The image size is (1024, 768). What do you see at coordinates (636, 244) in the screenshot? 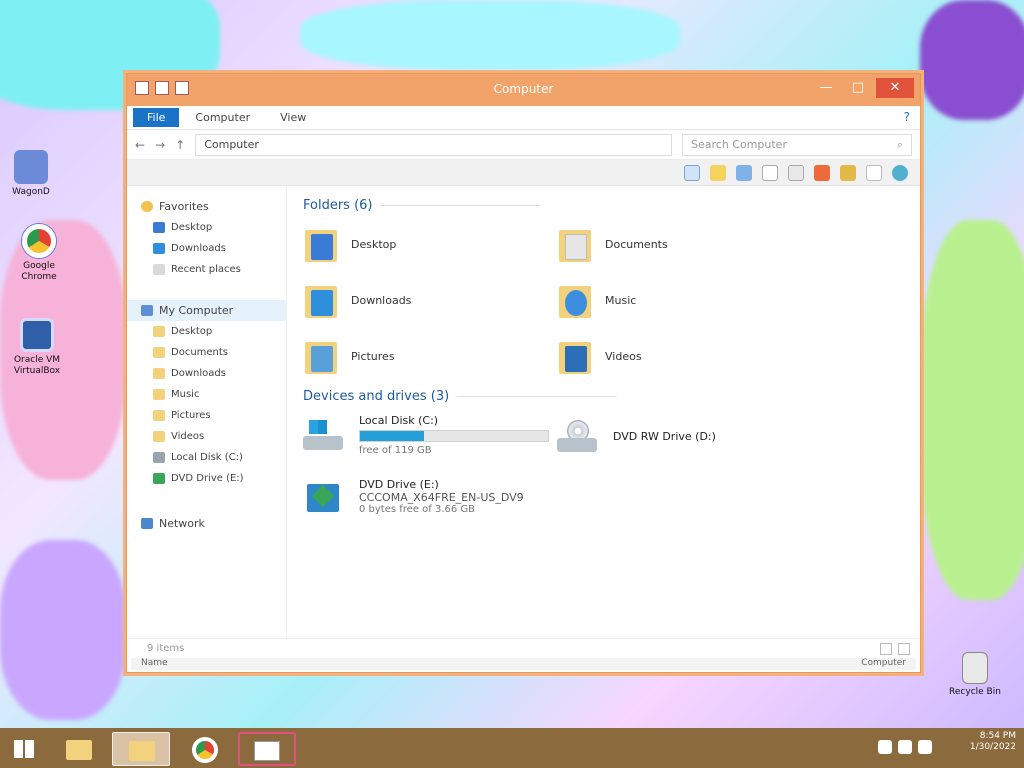
I see `folder-name: Documents` at bounding box center [636, 244].